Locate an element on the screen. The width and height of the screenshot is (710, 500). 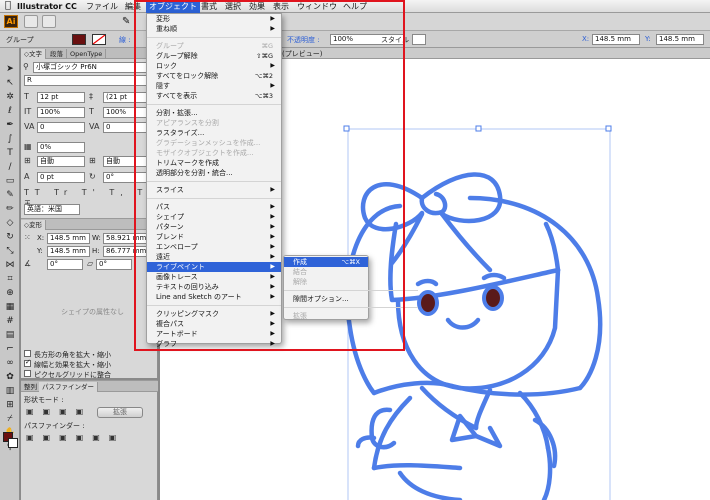
menu-window: ウィンドウ is located at coordinates (317, 6).